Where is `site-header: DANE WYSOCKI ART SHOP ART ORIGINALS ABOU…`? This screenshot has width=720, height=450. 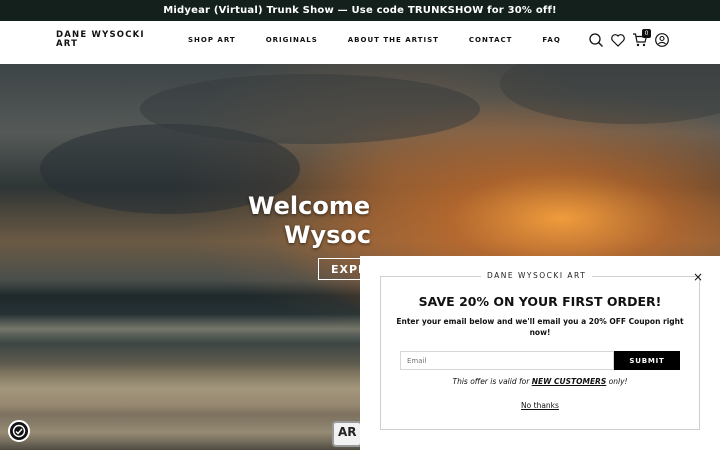
site-header: DANE WYSOCKI ART SHOP ART ORIGINALS ABOU… is located at coordinates (360, 42).